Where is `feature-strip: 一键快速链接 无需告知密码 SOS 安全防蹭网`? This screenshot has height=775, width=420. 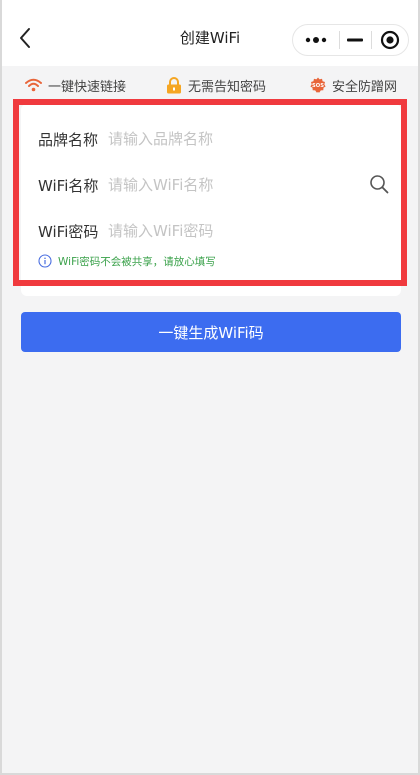 feature-strip: 一键快速链接 无需告知密码 SOS 安全防蹭网 is located at coordinates (210, 84).